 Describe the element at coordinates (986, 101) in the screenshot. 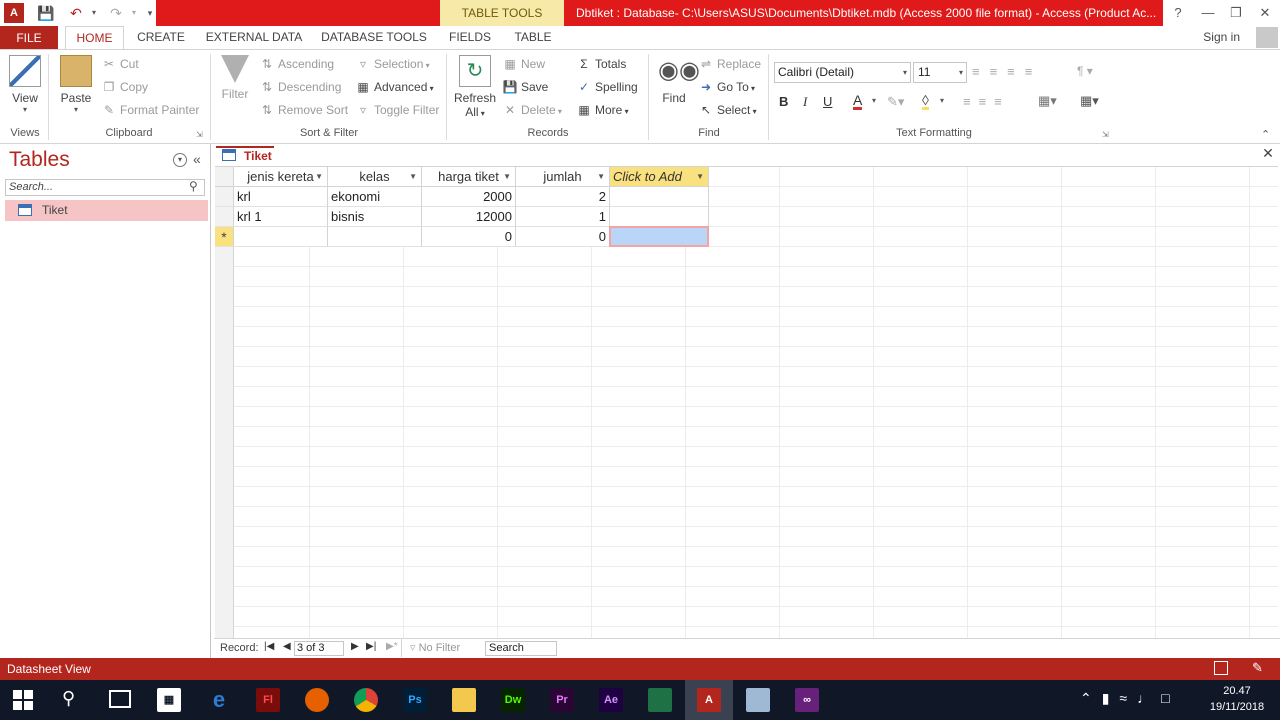

I see `align-icons: ≡≡≡` at that location.